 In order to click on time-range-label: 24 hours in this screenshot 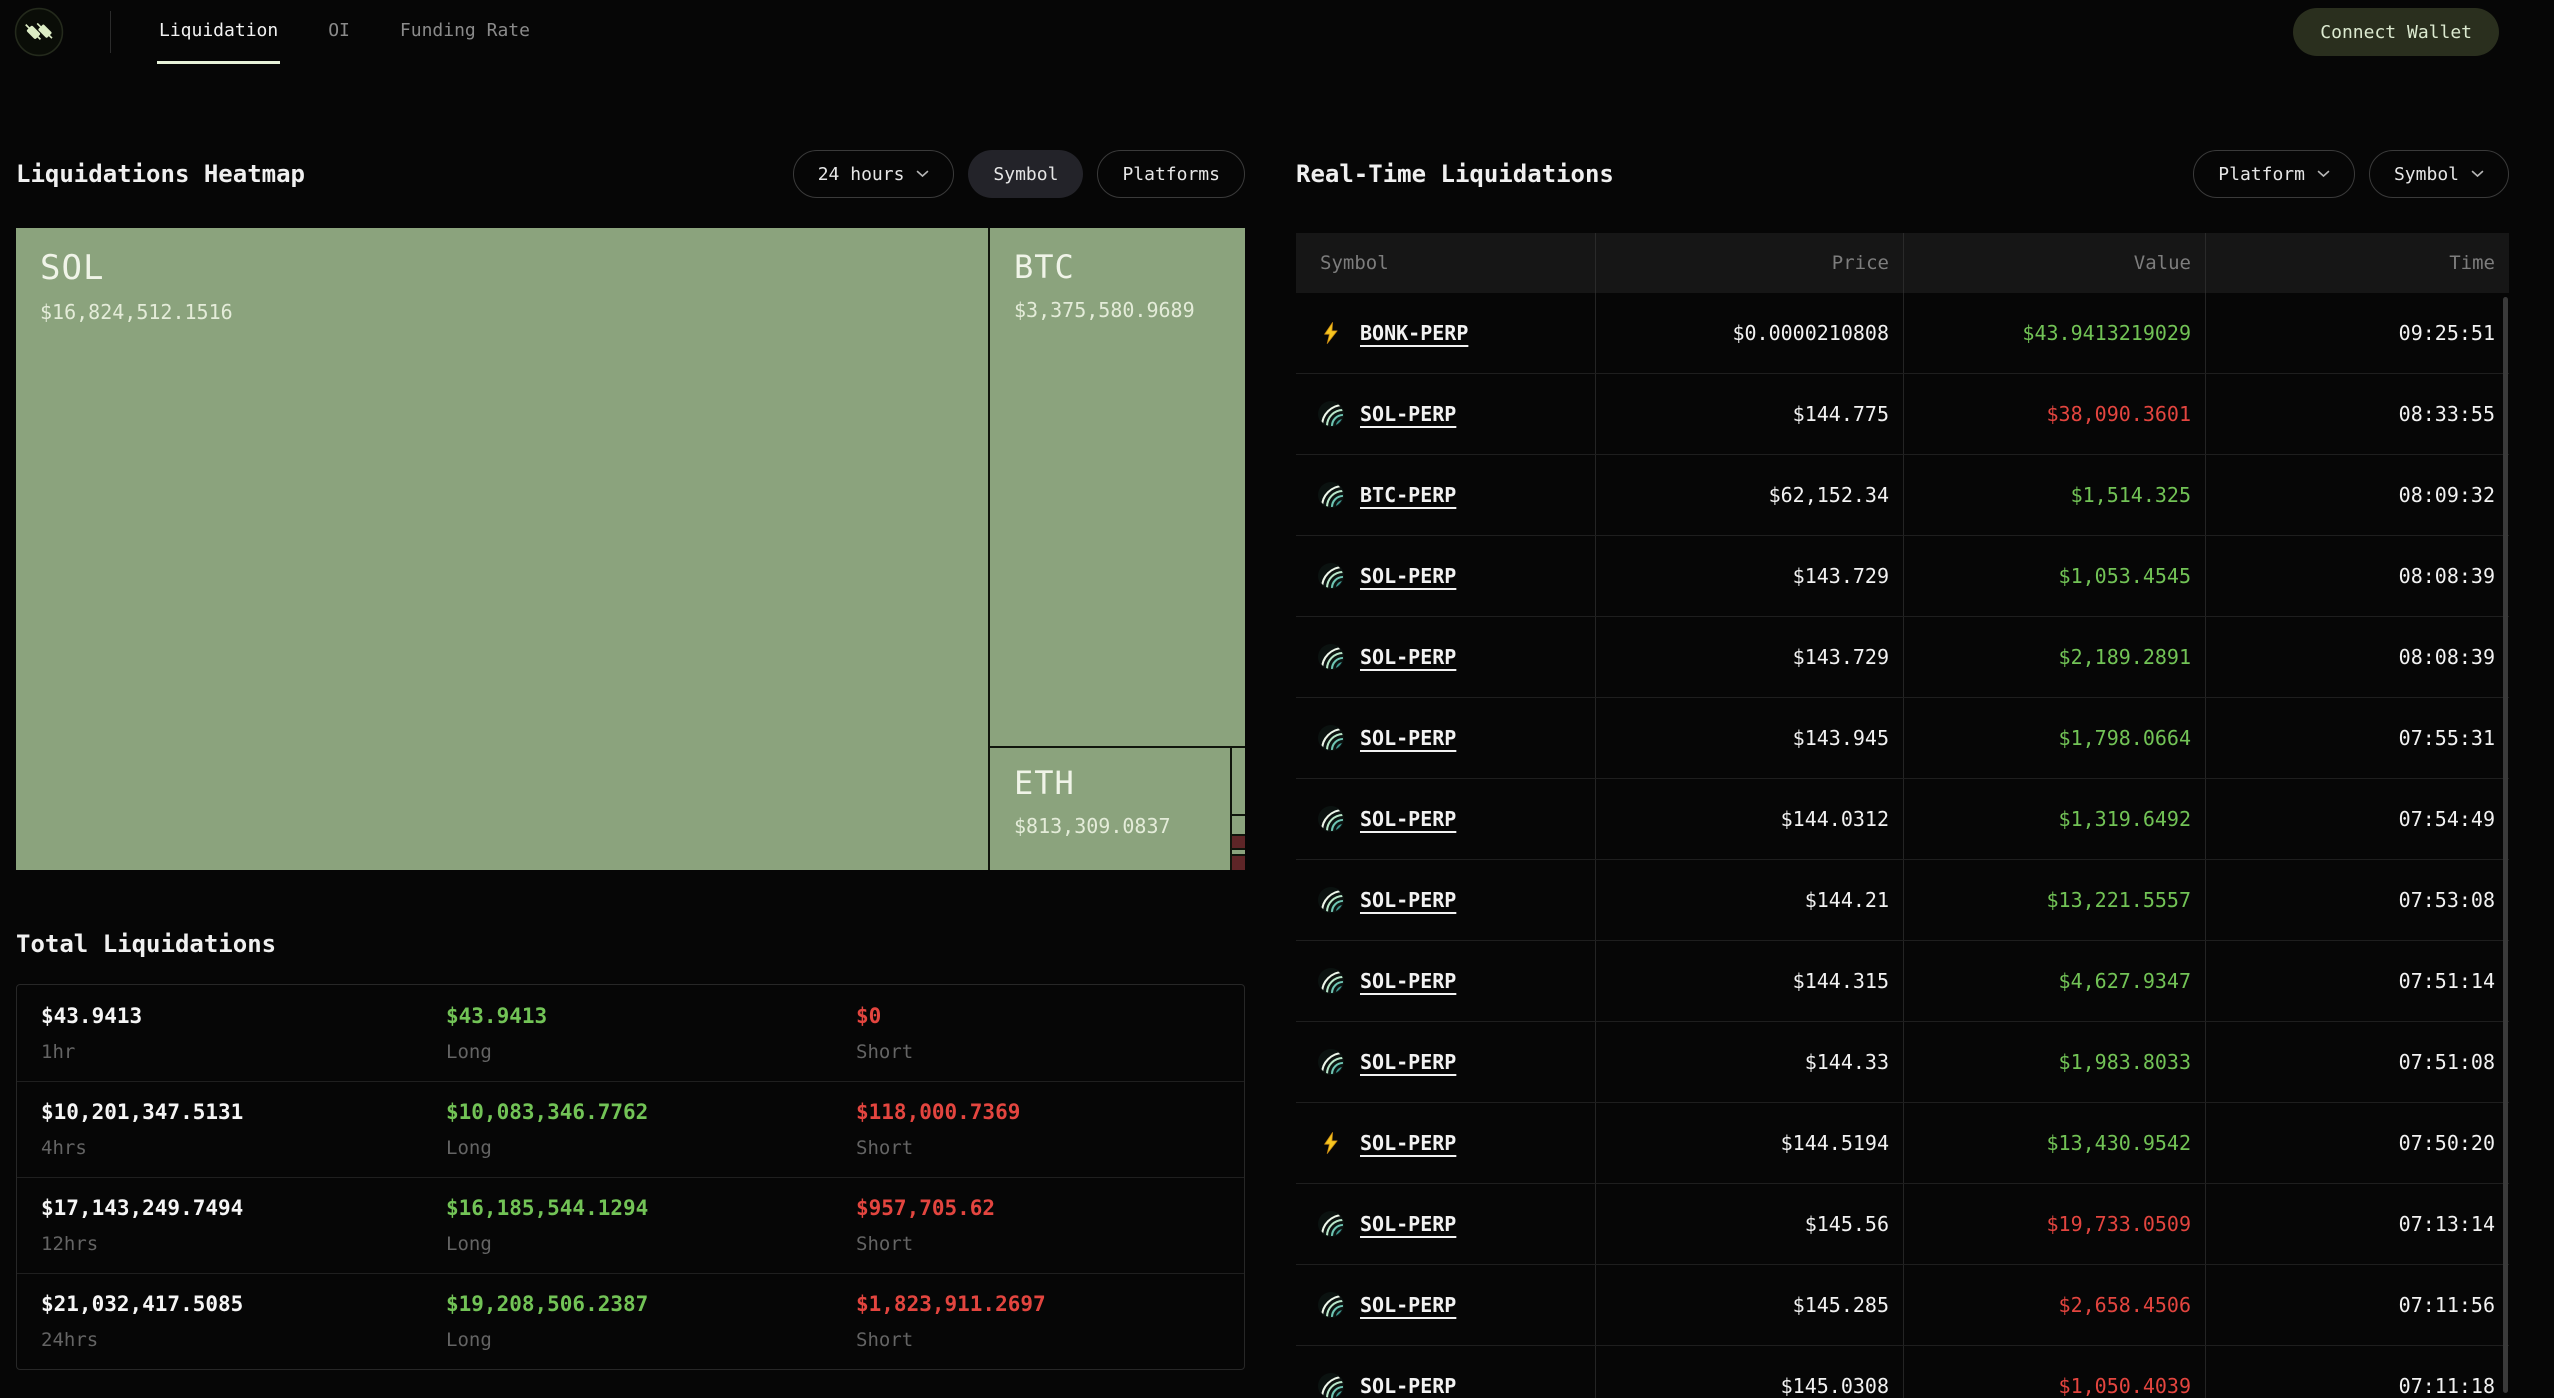, I will do `click(861, 174)`.